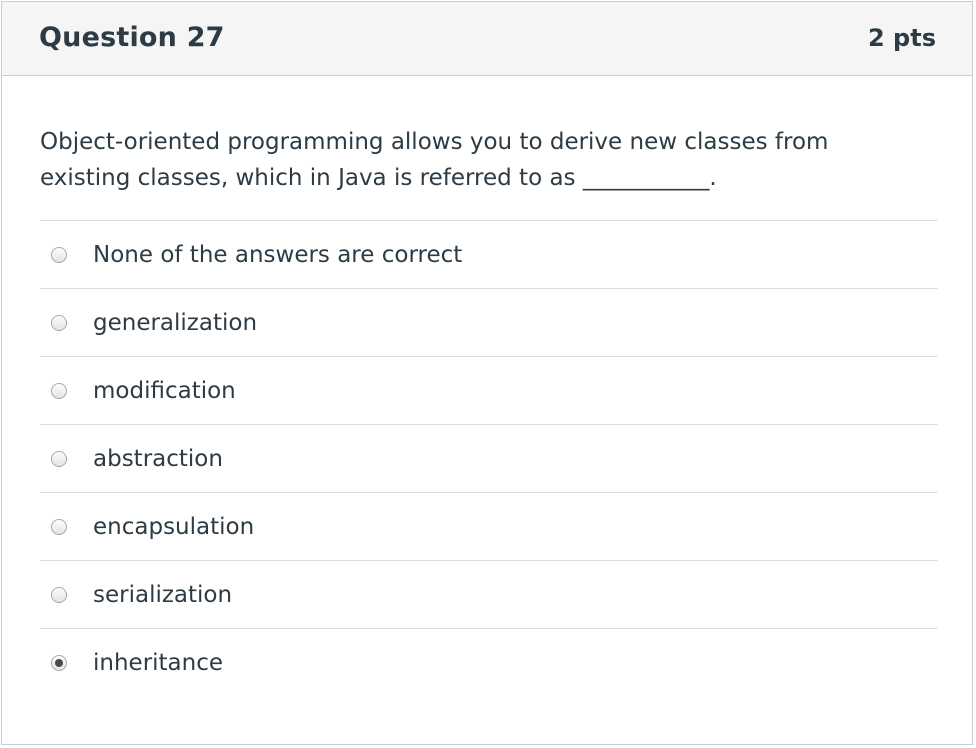 This screenshot has height=748, width=976. What do you see at coordinates (158, 458) in the screenshot?
I see `answer-label: abstraction` at bounding box center [158, 458].